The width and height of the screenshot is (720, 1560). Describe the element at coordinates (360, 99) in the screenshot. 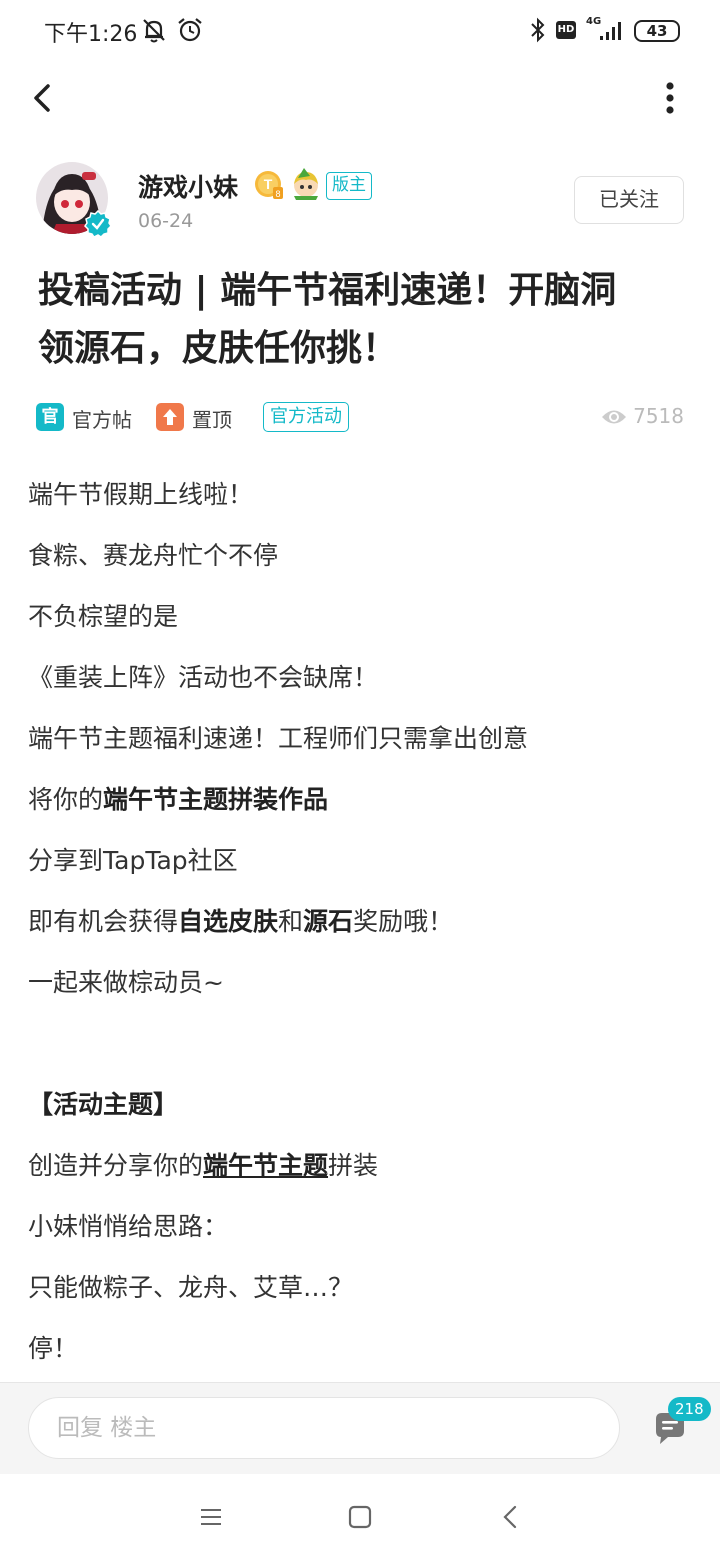

I see `top-bar` at that location.